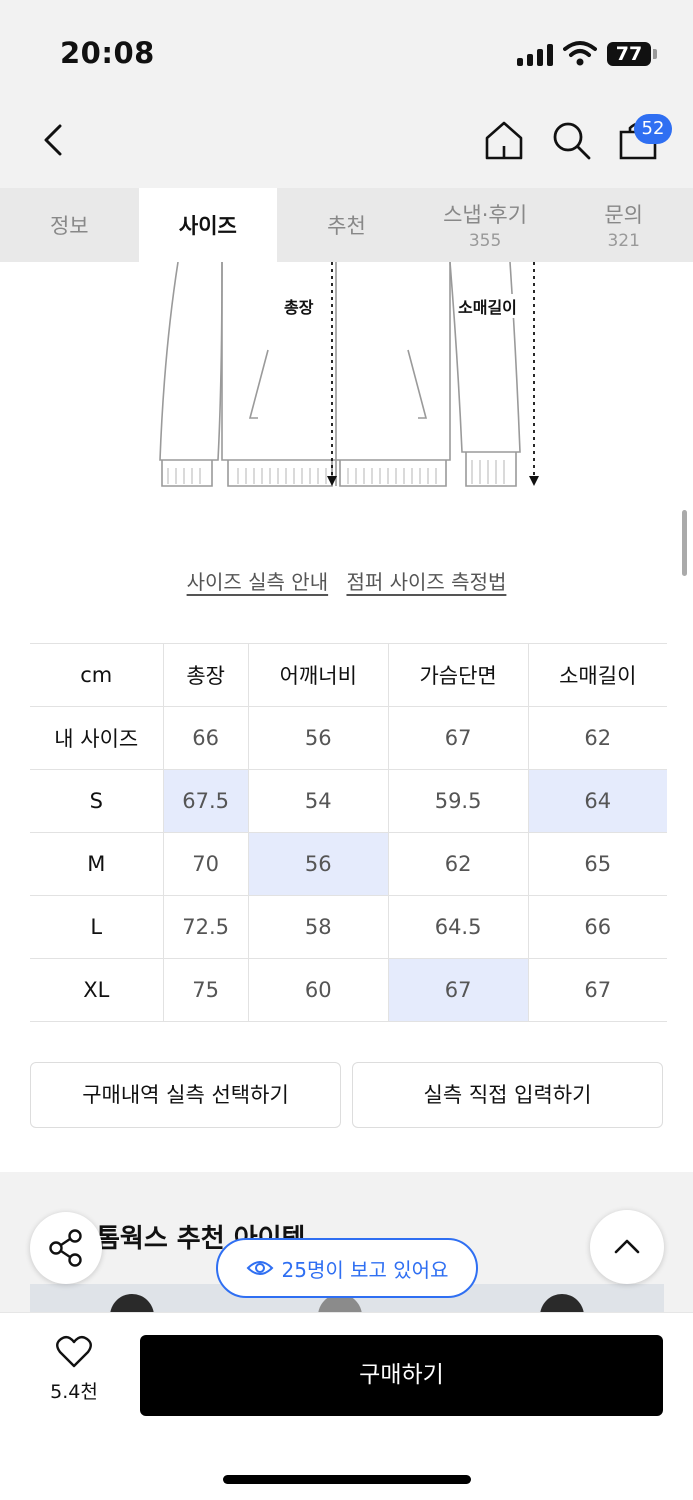 The width and height of the screenshot is (693, 1500). I want to click on table-row: 내 사이즈 66 56 67 62, so click(348, 738).